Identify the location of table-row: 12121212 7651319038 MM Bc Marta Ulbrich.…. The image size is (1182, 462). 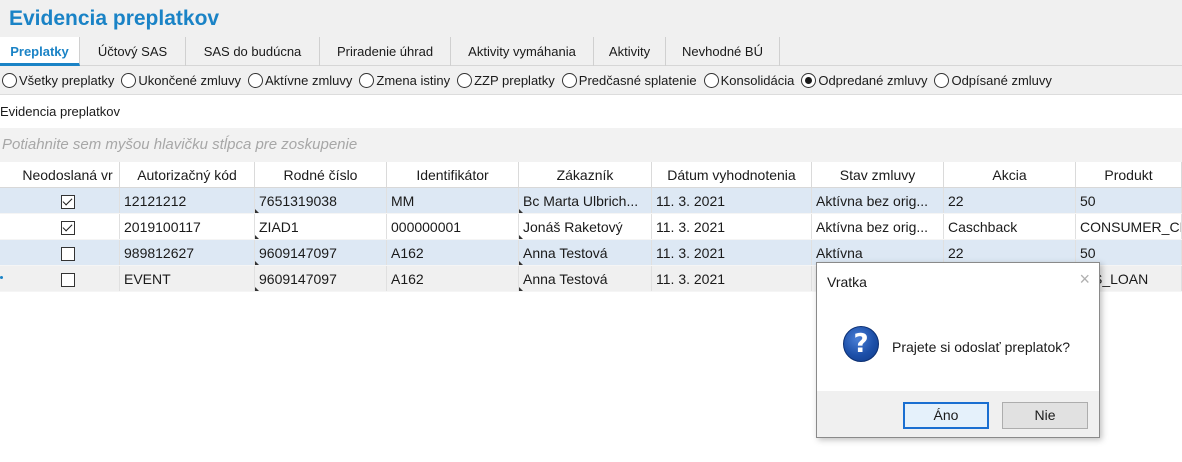
(591, 201).